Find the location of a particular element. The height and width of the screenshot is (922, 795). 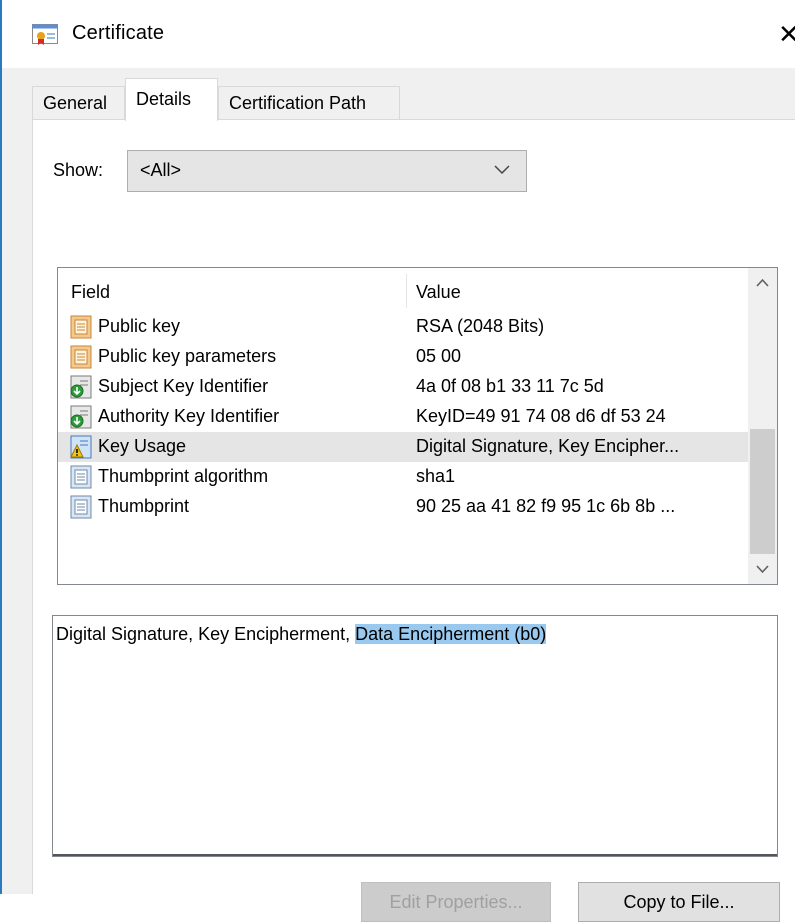

row-value: 4a 0f 08 b1 33 11 7c 5d is located at coordinates (510, 386).